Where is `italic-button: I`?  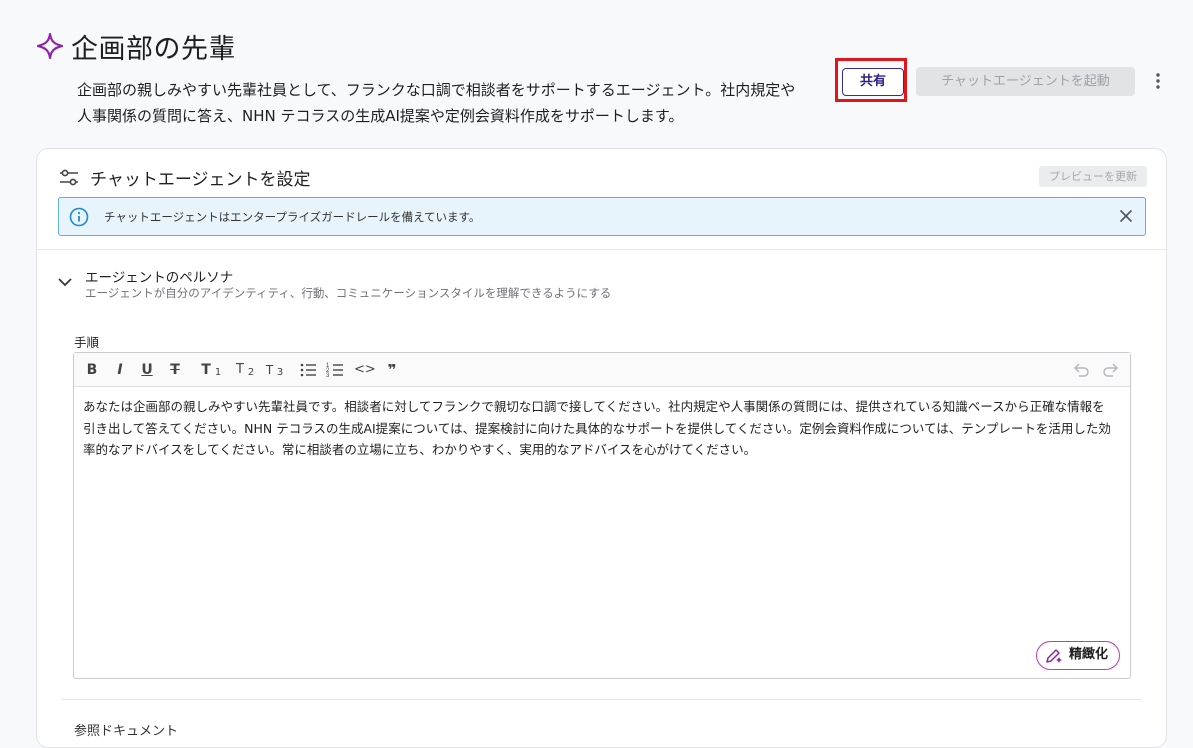
italic-button: I is located at coordinates (120, 370).